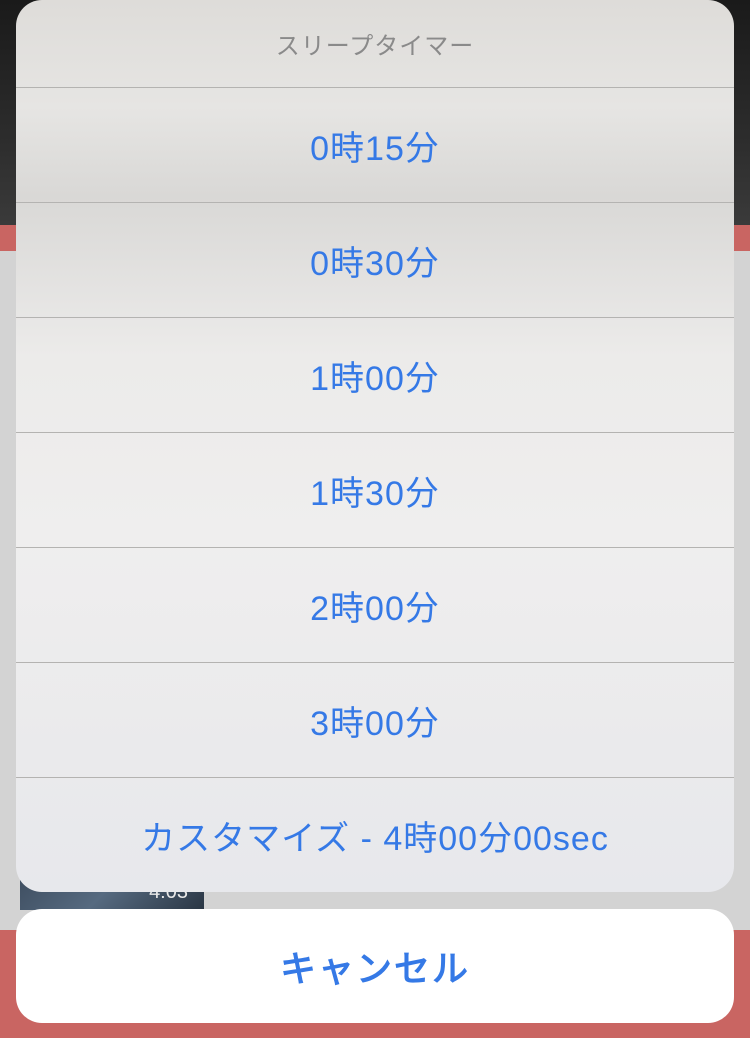 This screenshot has width=750, height=1038. I want to click on option-0h15m: 0時15分, so click(375, 145).